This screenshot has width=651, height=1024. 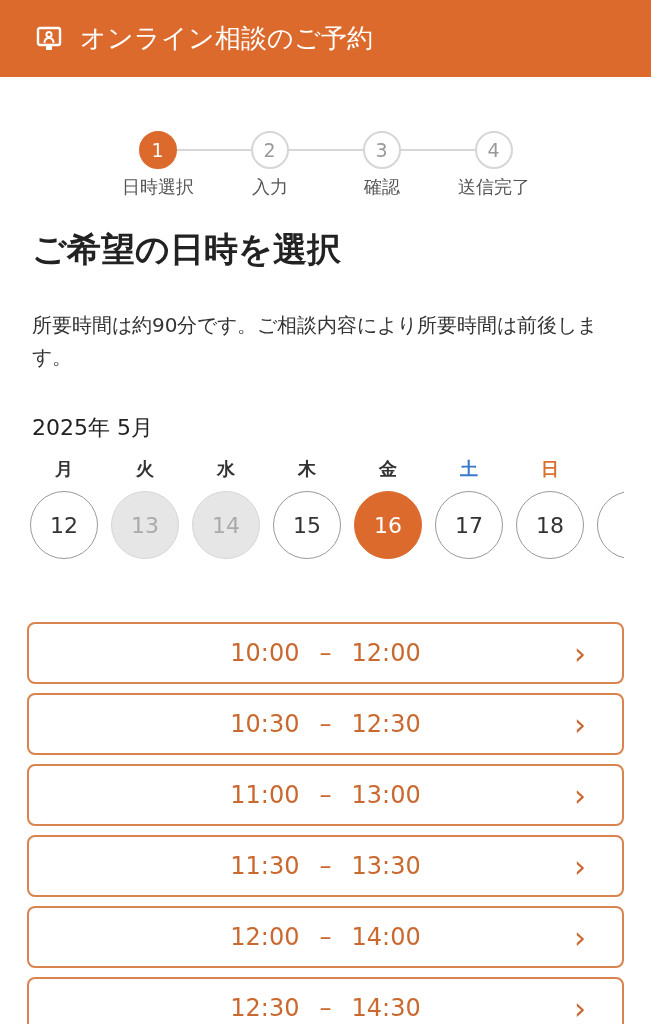 What do you see at coordinates (388, 469) in the screenshot?
I see `weekday-label: 金` at bounding box center [388, 469].